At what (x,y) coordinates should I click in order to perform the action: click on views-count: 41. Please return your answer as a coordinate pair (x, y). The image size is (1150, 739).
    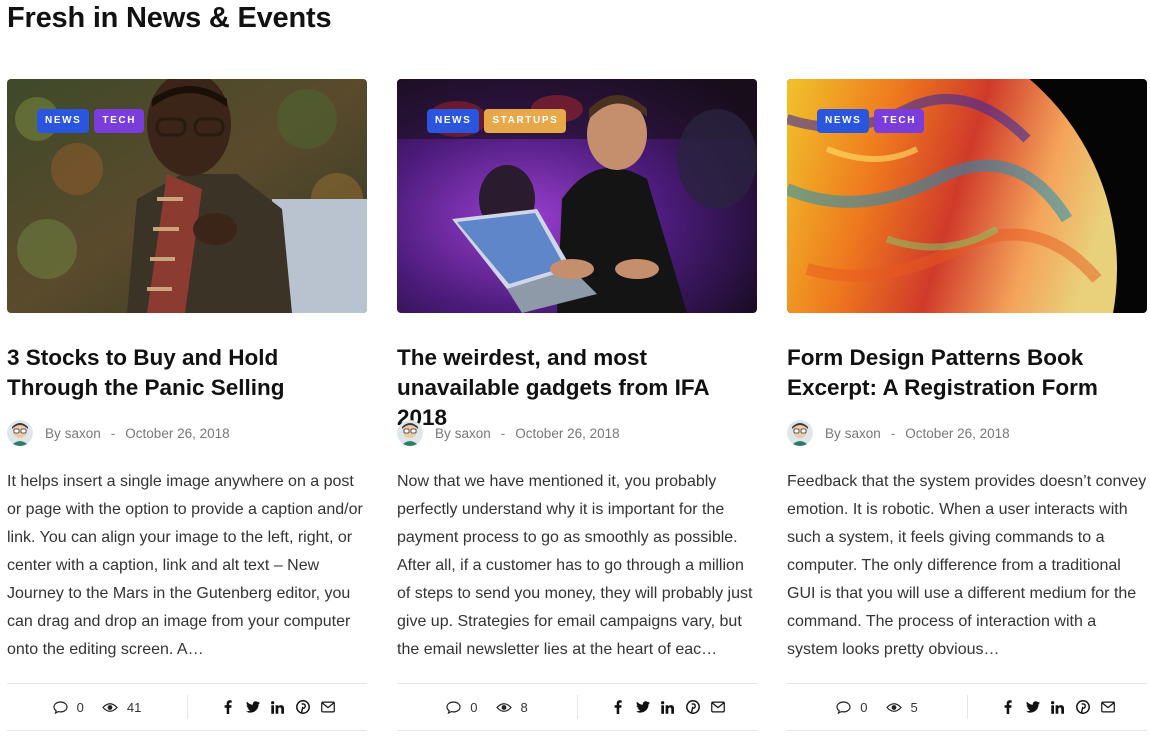
    Looking at the image, I should click on (134, 707).